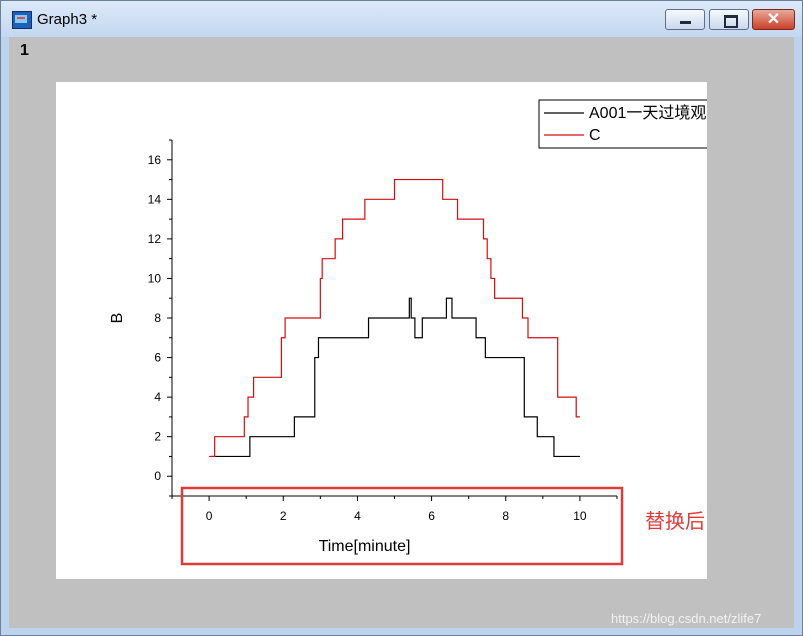 This screenshot has width=803, height=636. What do you see at coordinates (155, 160) in the screenshot?
I see `y-tick-label: 16` at bounding box center [155, 160].